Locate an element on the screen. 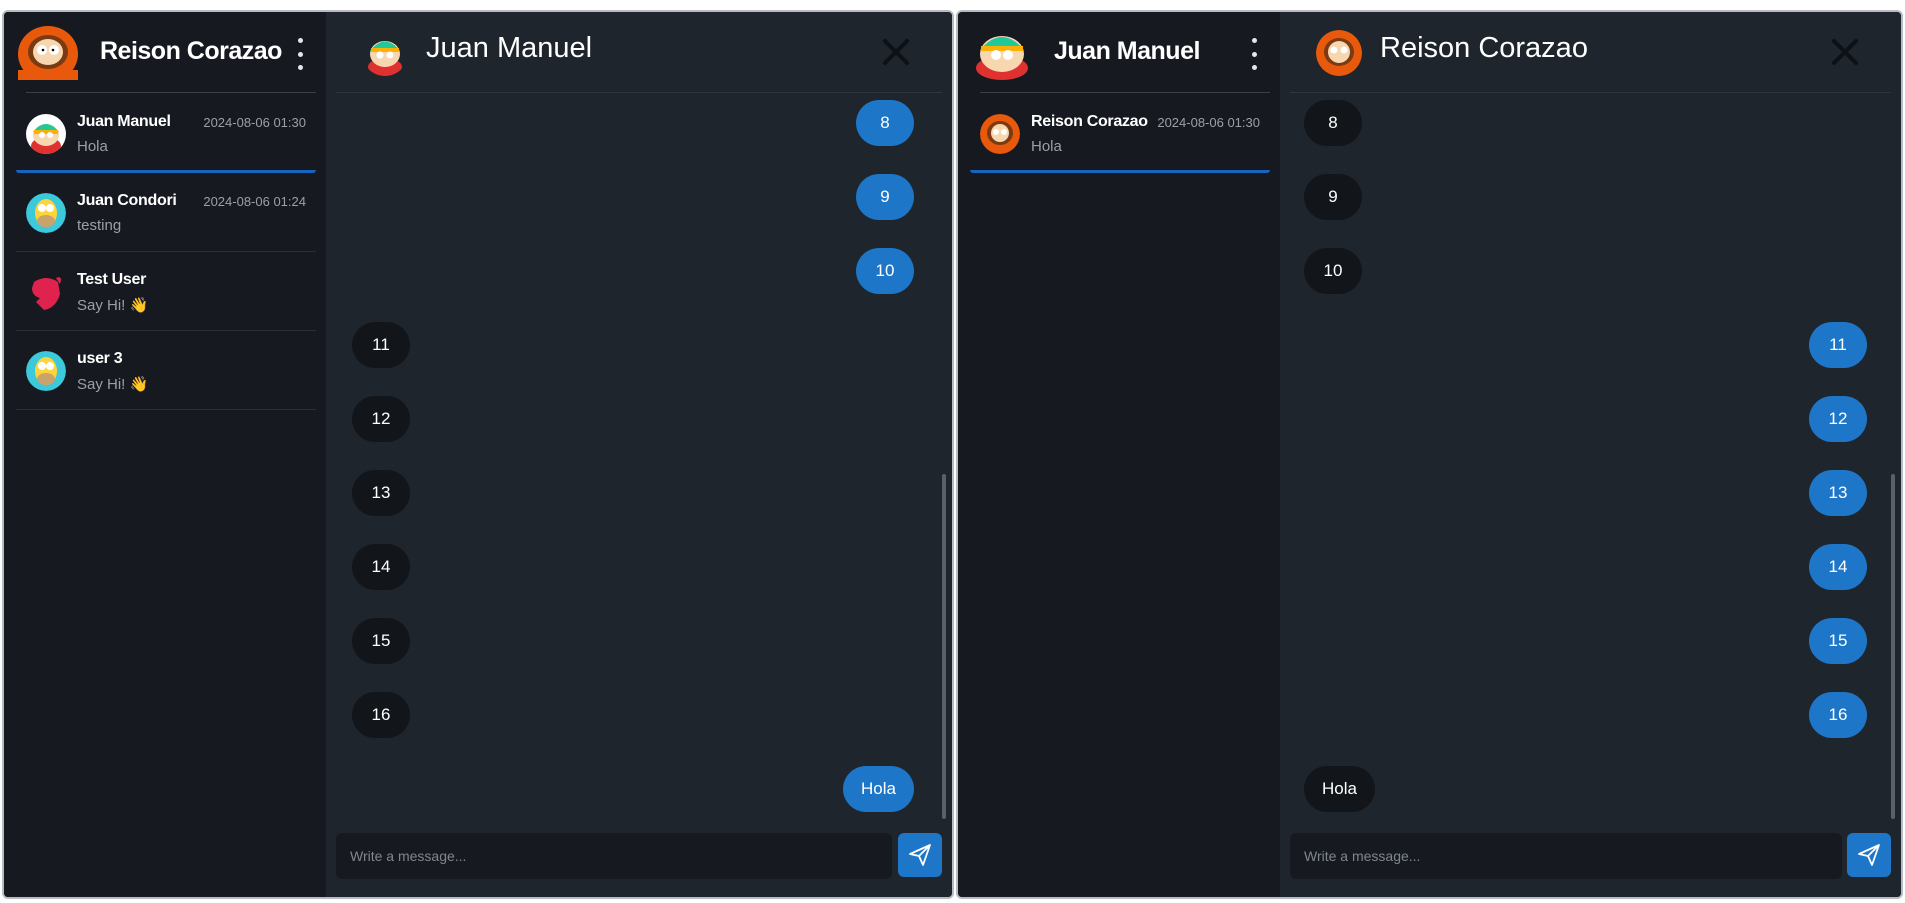 The height and width of the screenshot is (903, 1905). sidebar-header: Juan Manuel is located at coordinates (1119, 52).